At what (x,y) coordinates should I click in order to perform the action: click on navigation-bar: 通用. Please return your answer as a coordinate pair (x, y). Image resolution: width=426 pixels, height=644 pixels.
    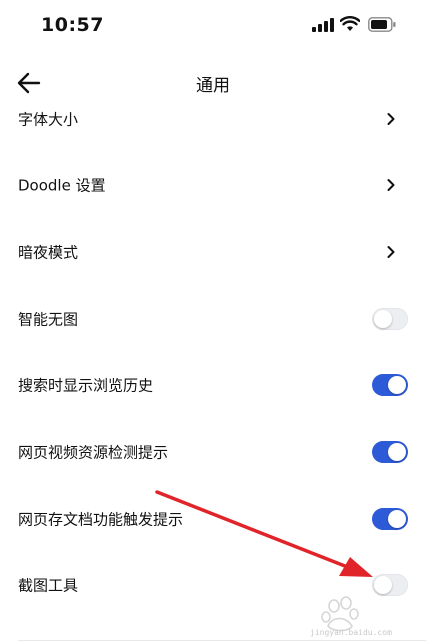
    Looking at the image, I should click on (213, 82).